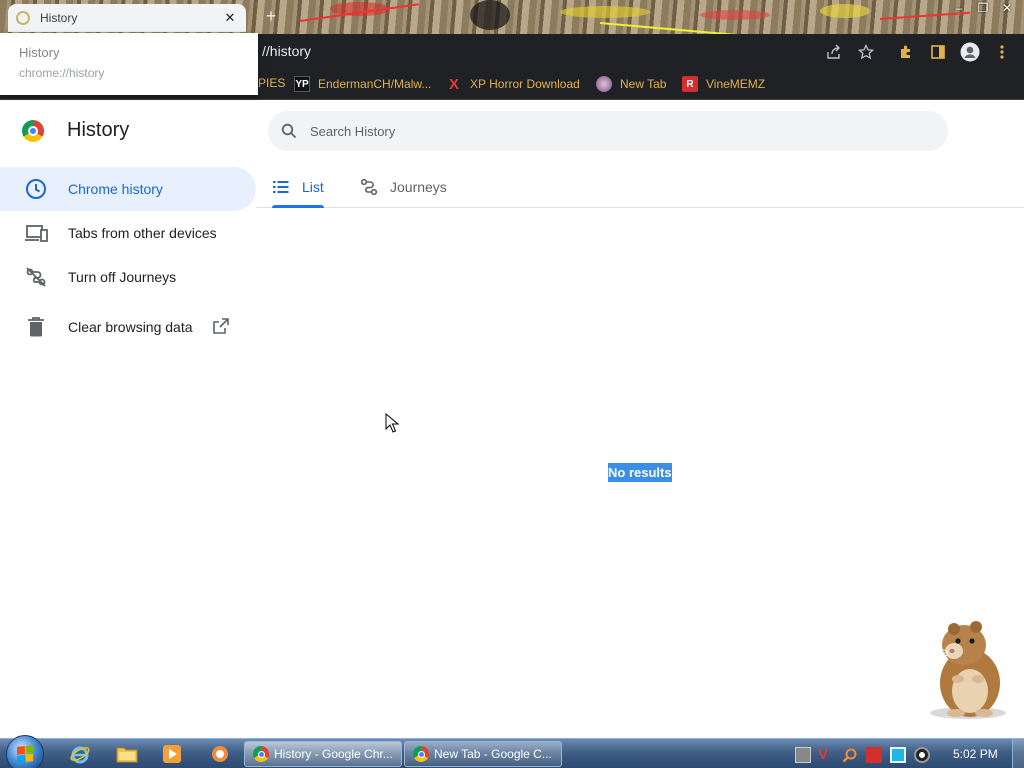 The width and height of the screenshot is (1024, 768). I want to click on tab-hover-card: History chrome://history, so click(129, 64).